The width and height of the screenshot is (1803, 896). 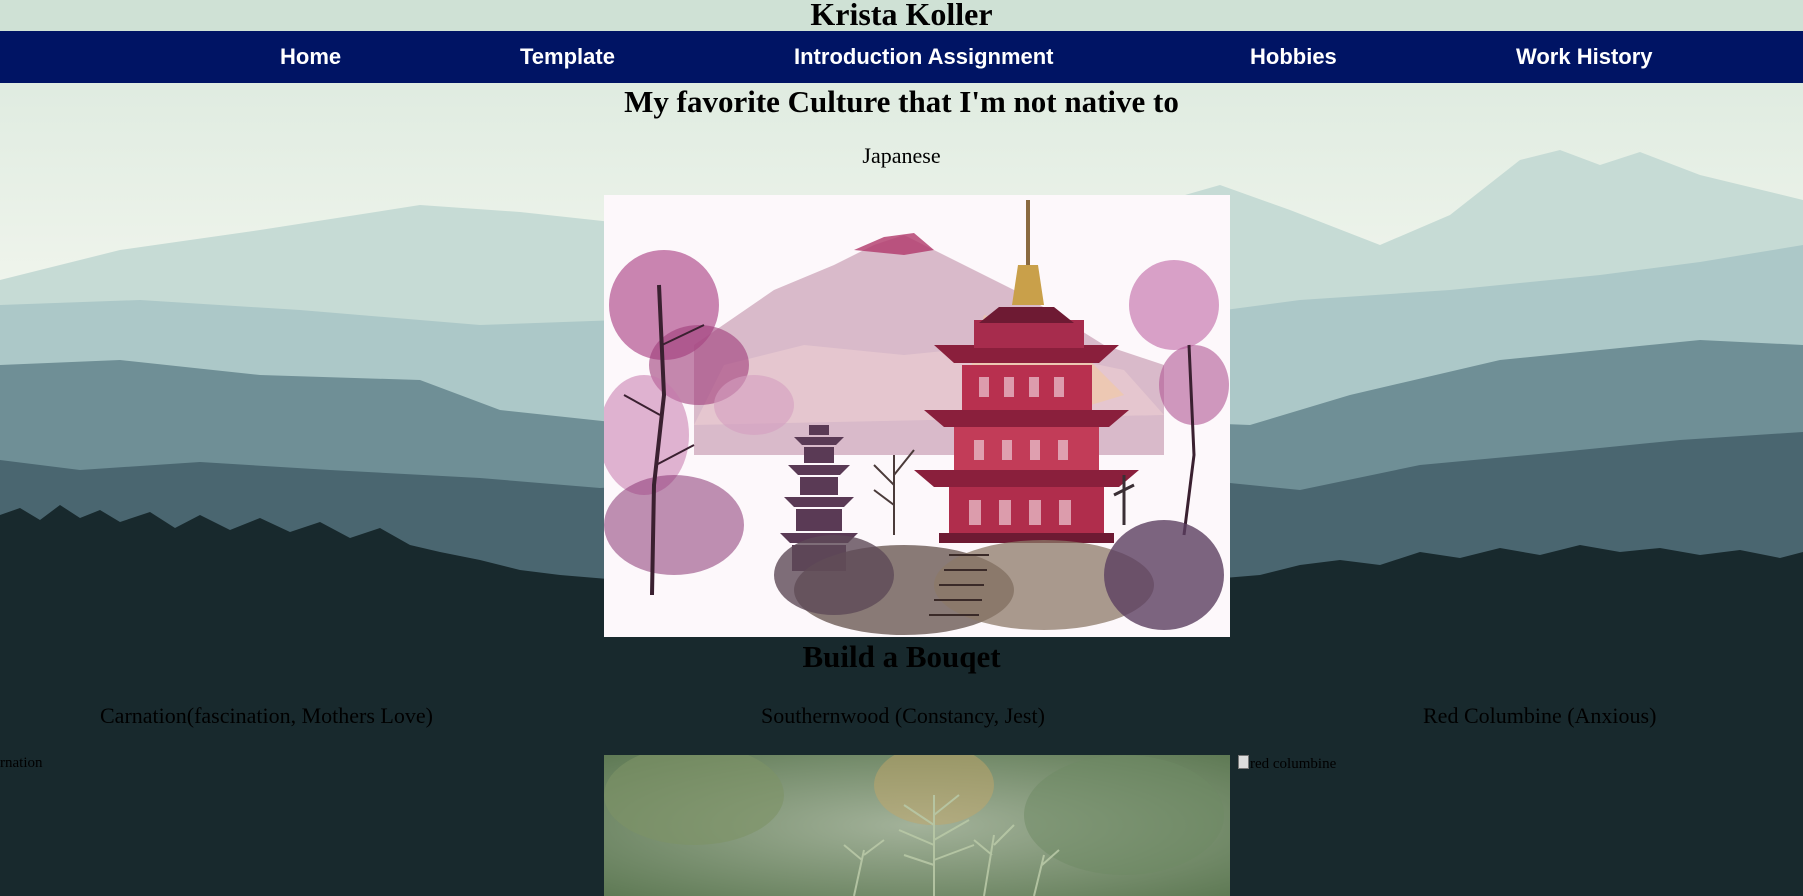 What do you see at coordinates (1540, 715) in the screenshot?
I see `flower-label-red-columbine: Red Columbine (Anxious)` at bounding box center [1540, 715].